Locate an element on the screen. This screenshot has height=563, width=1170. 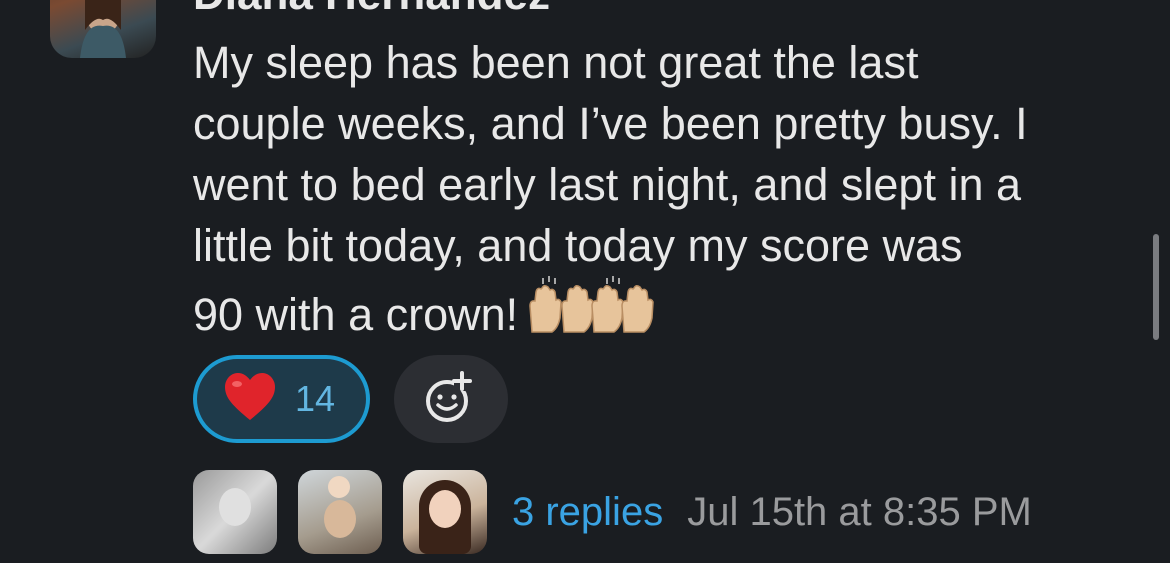
author-avatar is located at coordinates (103, 29).